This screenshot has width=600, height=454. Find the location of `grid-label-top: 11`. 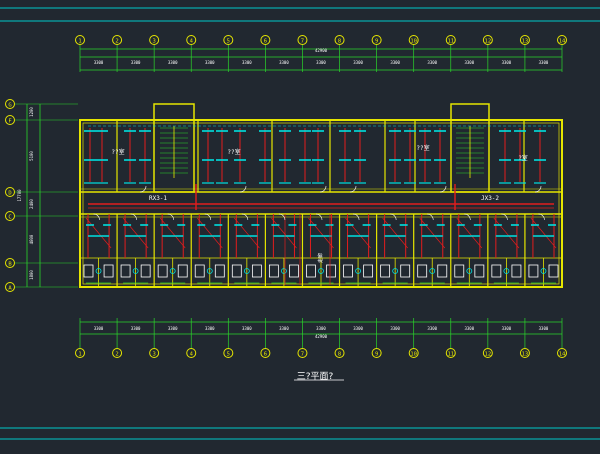

grid-label-top: 11 is located at coordinates (450, 42).